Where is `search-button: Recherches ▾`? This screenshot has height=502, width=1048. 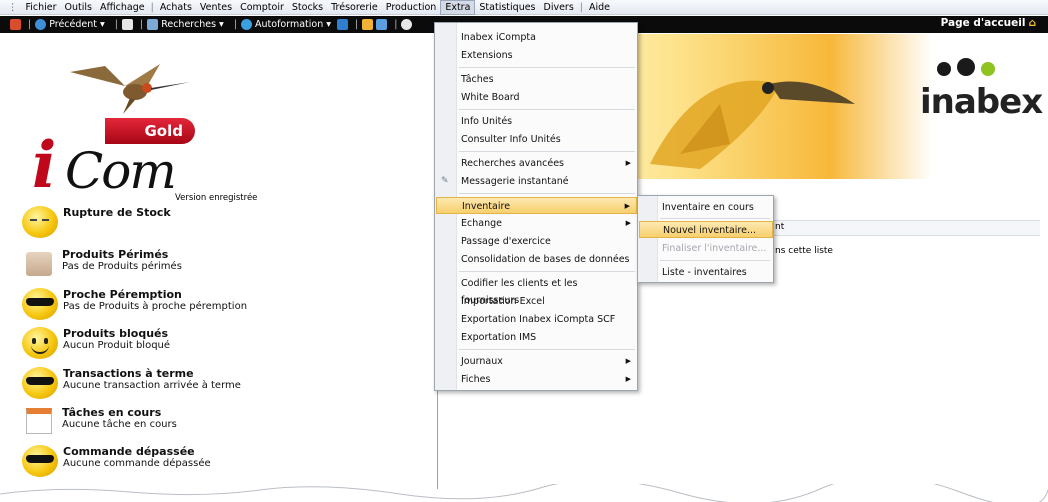
search-button: Recherches ▾ is located at coordinates (185, 24).